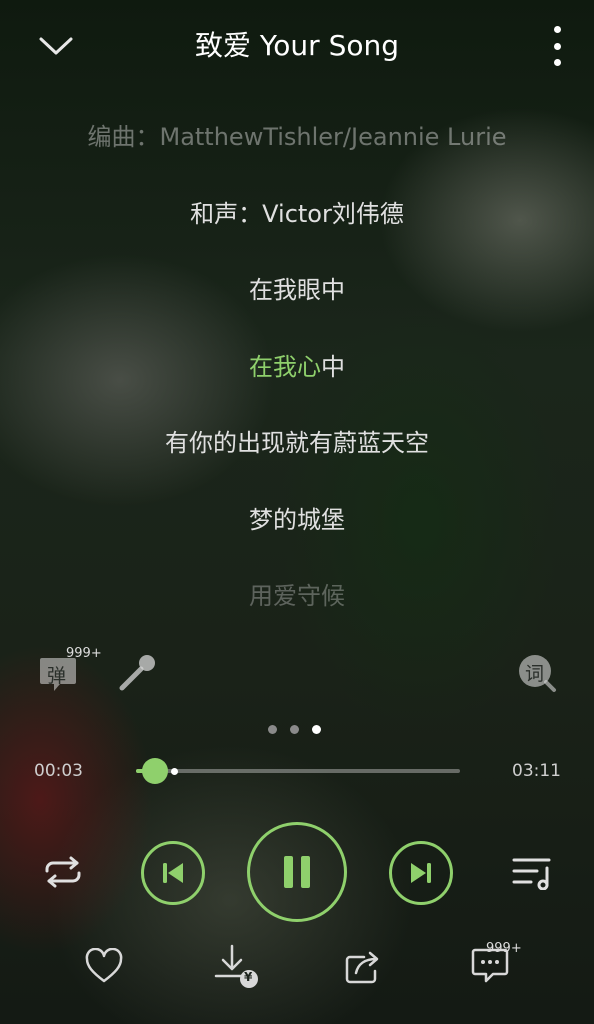 The height and width of the screenshot is (1024, 594). I want to click on danmu-label: 弹, so click(57, 676).